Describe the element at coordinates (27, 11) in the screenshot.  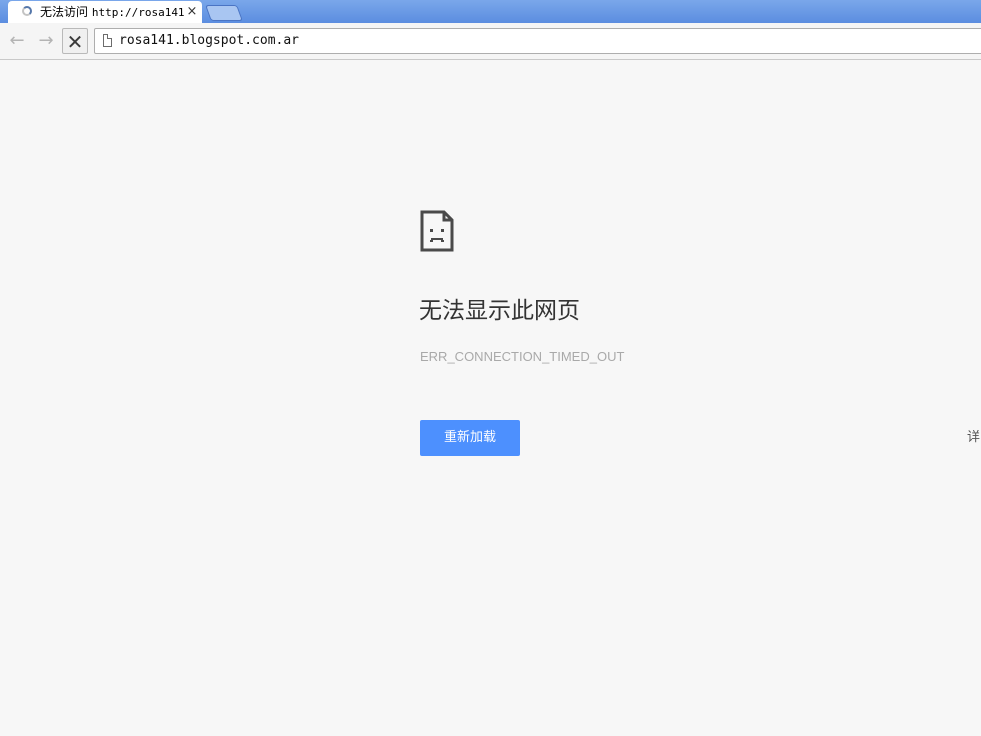
I see `loading-spinner-icon` at that location.